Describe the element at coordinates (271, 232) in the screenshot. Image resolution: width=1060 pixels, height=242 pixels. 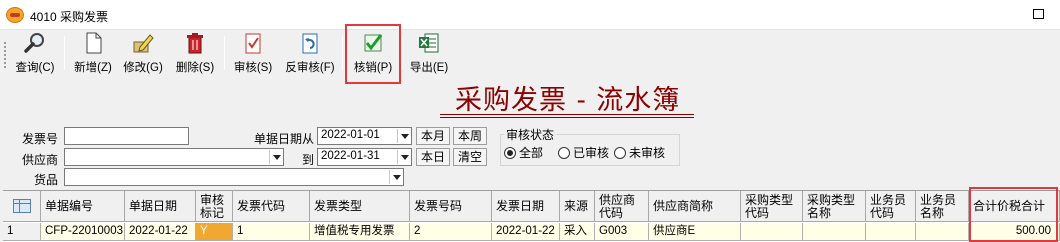
I see `cell-invoice-code: 1` at that location.